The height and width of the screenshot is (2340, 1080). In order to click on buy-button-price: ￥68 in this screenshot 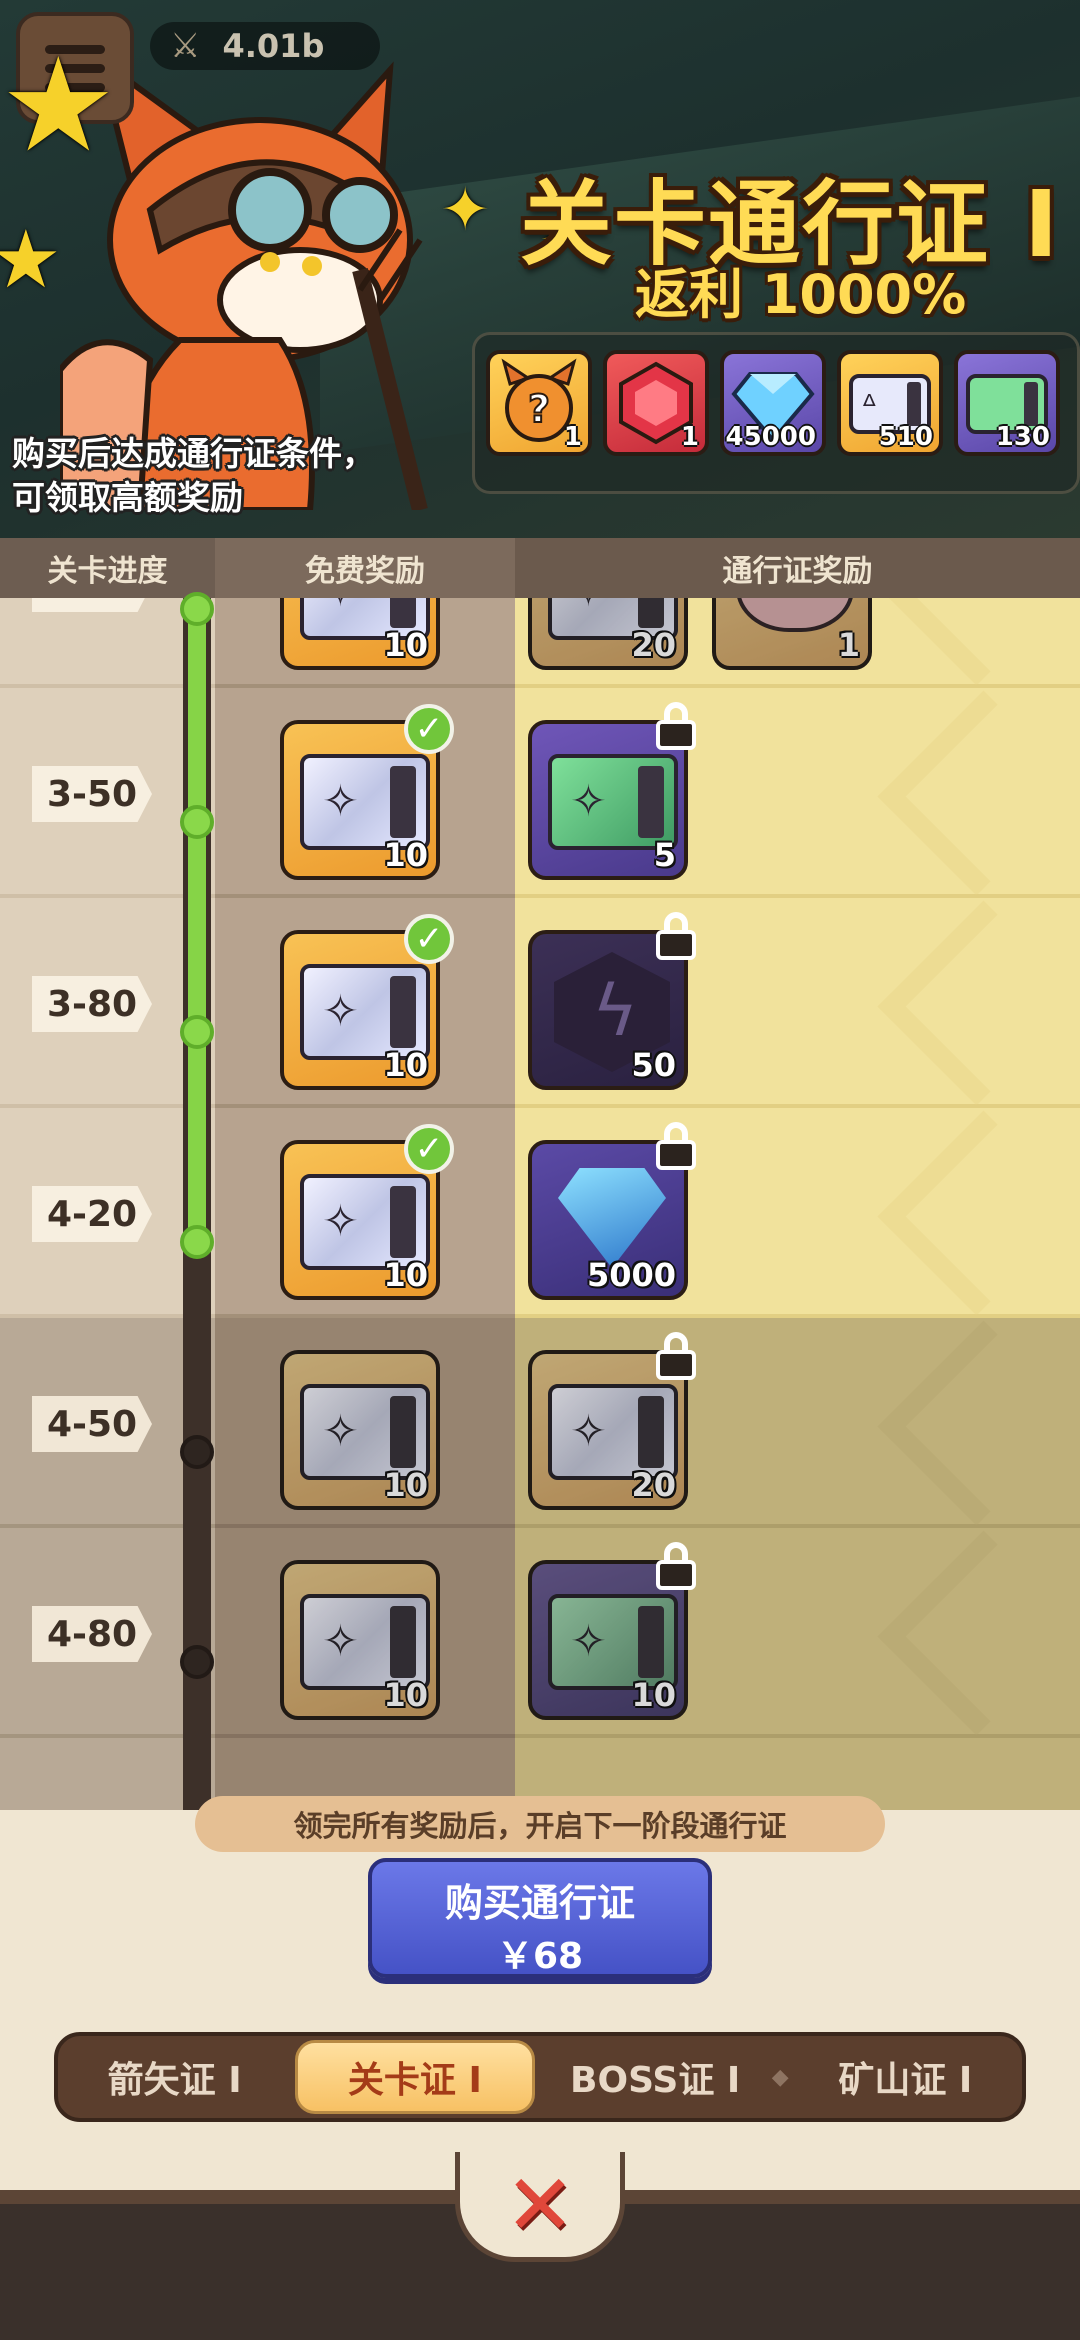, I will do `click(540, 1956)`.